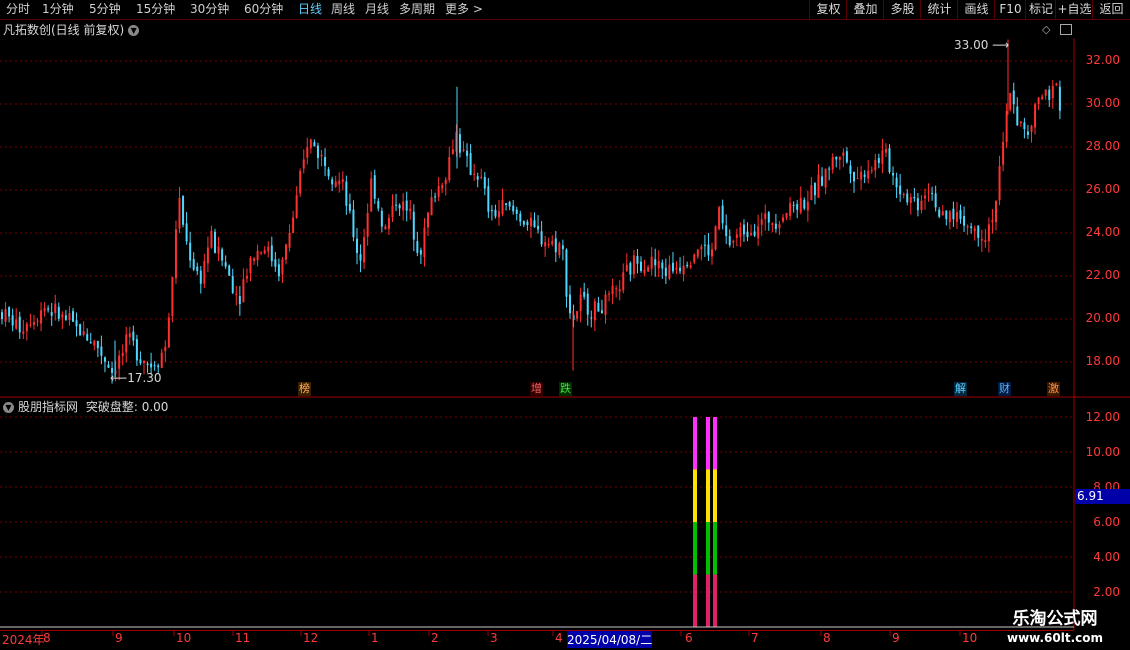  I want to click on draw-line-button: 画线, so click(976, 9).